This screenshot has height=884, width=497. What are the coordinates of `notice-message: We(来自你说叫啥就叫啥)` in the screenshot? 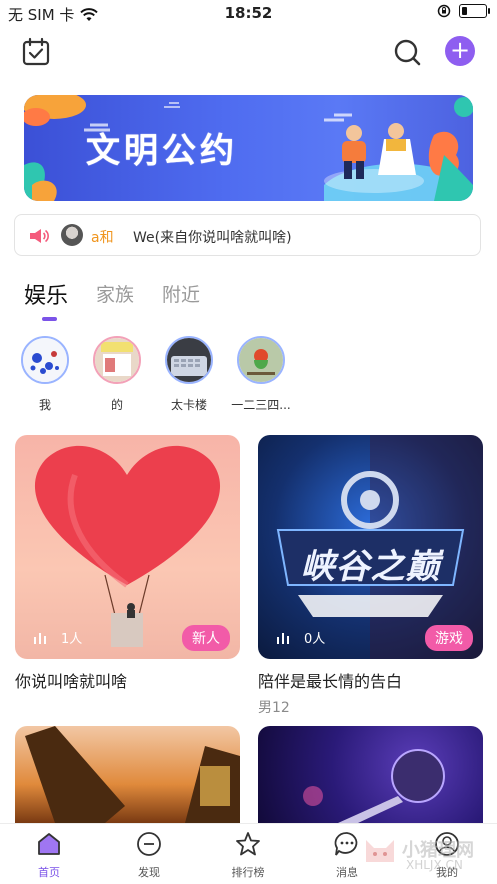 It's located at (212, 238).